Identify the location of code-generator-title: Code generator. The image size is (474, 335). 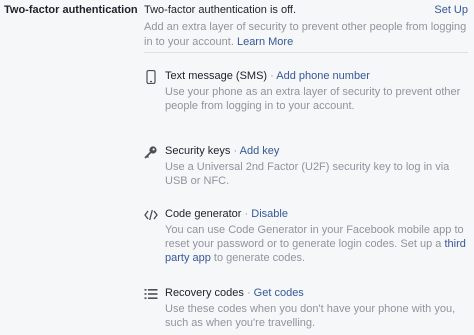
(203, 214).